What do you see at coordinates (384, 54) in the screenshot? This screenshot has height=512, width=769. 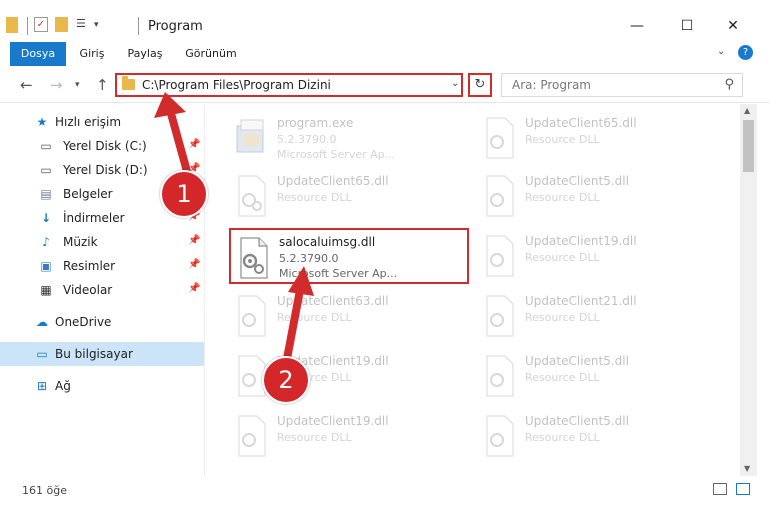 I see `ribbon: Dosya Giriş Paylaş Görünüm ⌄ ?` at bounding box center [384, 54].